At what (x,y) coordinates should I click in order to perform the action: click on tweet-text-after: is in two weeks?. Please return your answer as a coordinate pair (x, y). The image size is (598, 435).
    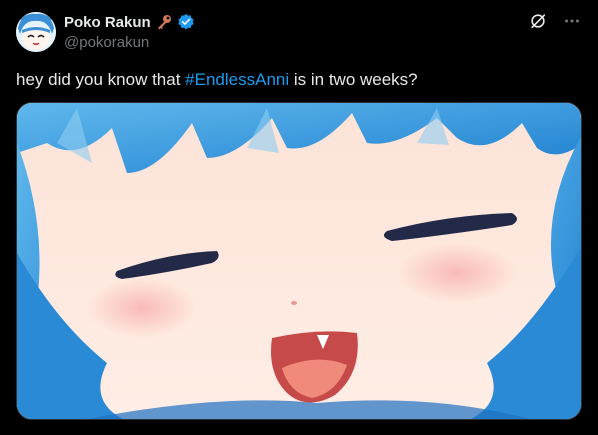
    Looking at the image, I should click on (353, 79).